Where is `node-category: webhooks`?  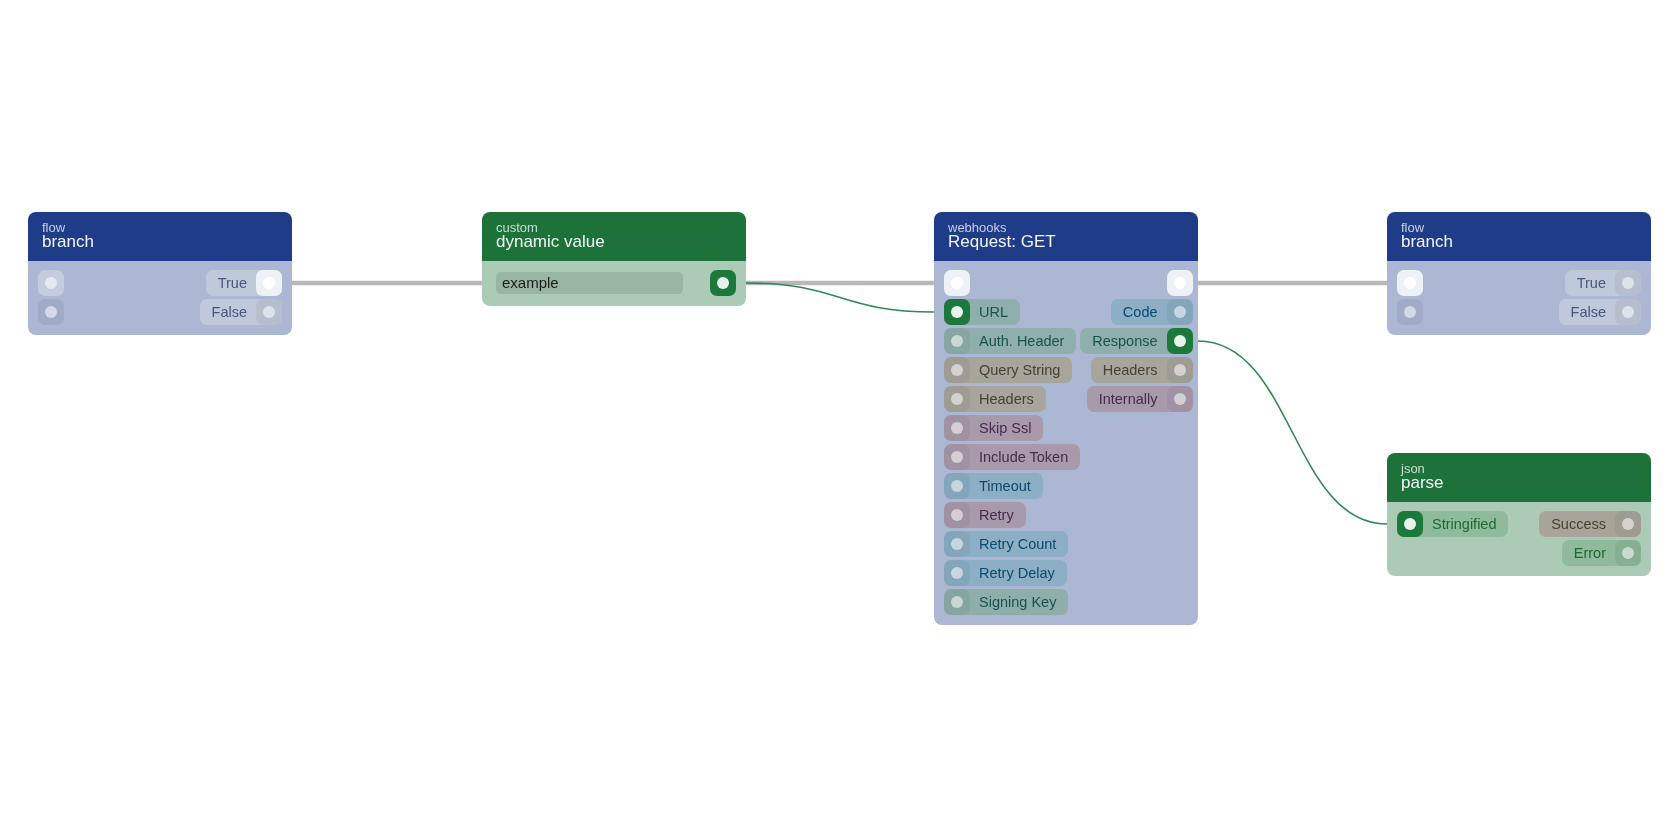 node-category: webhooks is located at coordinates (977, 228).